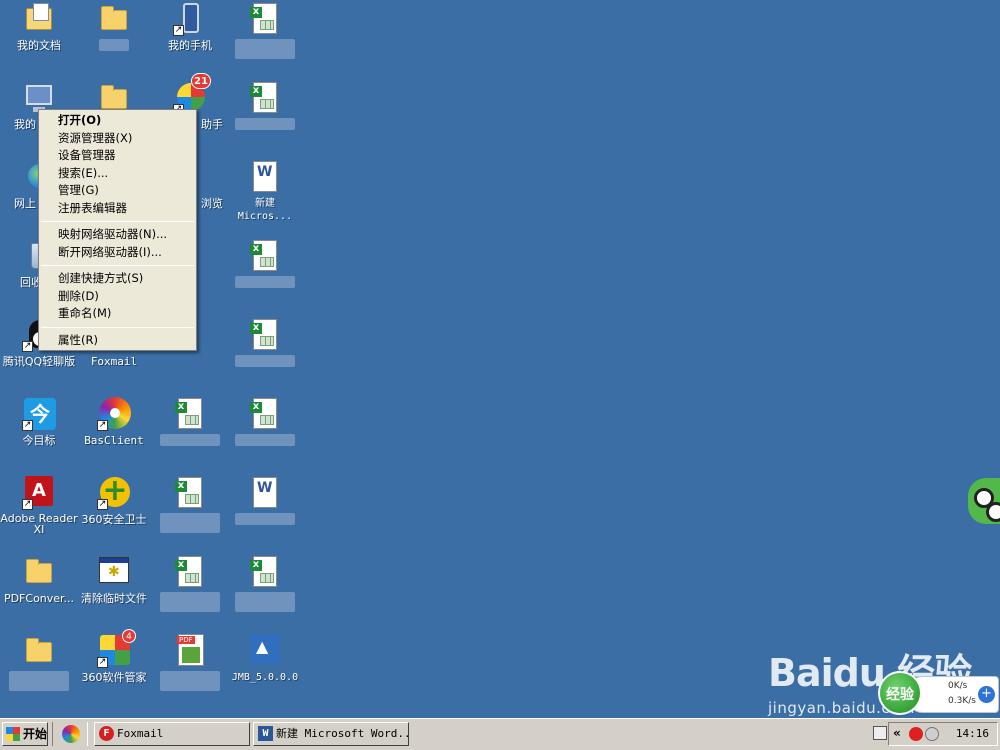  Describe the element at coordinates (117, 314) in the screenshot. I see `menu-item-rename: 重命名(M)` at that location.